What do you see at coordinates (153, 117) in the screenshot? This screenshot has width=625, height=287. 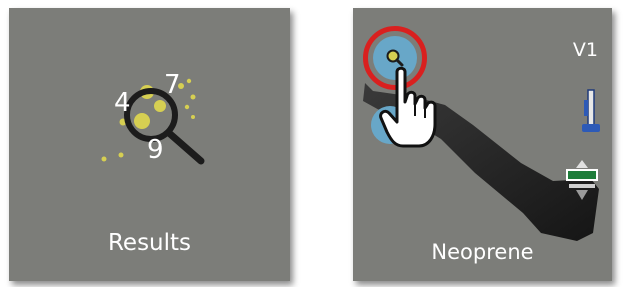 I see `results-magnifier-icon: 4 7 9` at bounding box center [153, 117].